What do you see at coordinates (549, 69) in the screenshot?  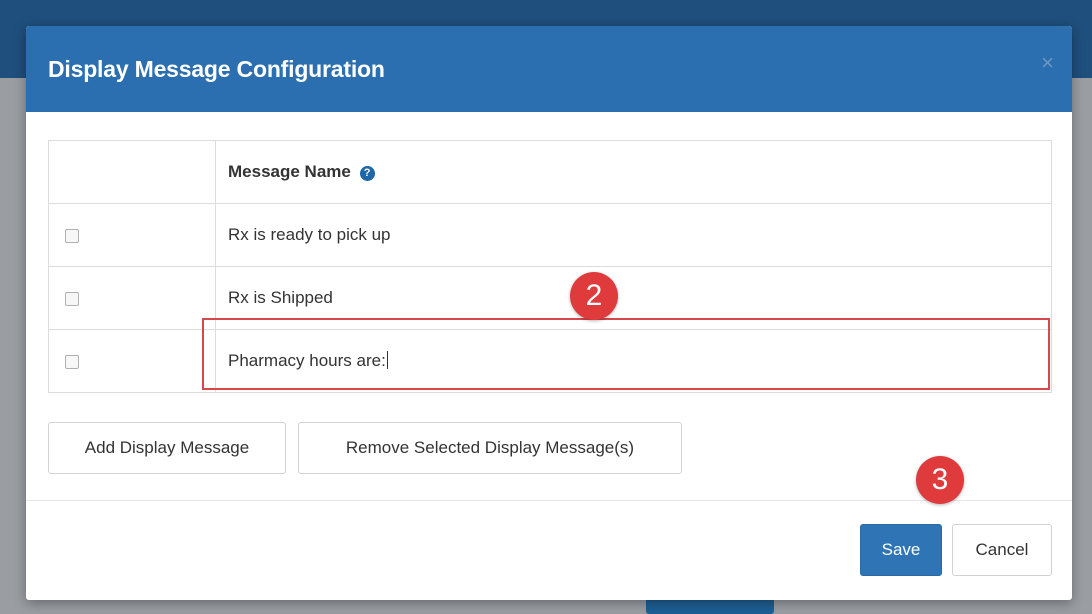 I see `dialog-header: Display Message Configuration ×` at bounding box center [549, 69].